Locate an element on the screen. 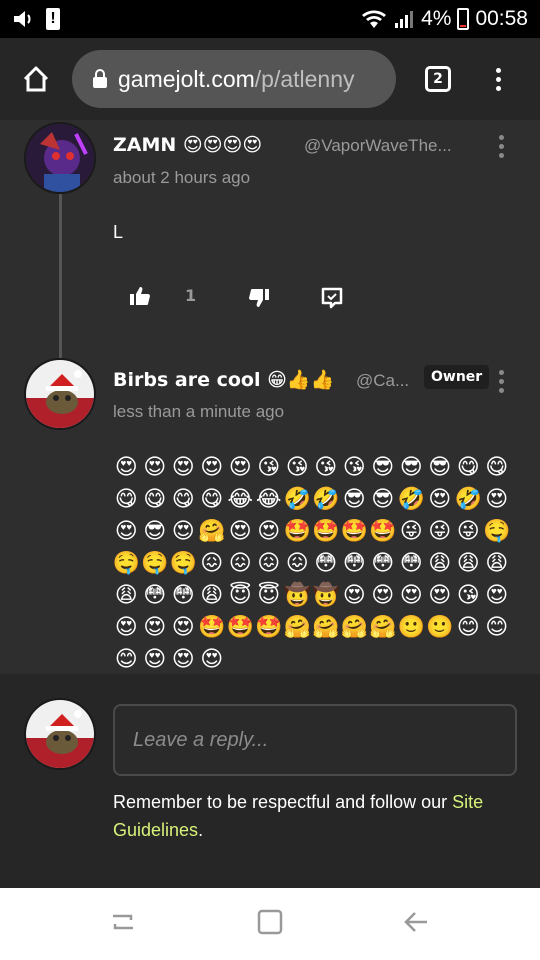 The width and height of the screenshot is (540, 960). comment-time: about 2 hours ago is located at coordinates (181, 178).